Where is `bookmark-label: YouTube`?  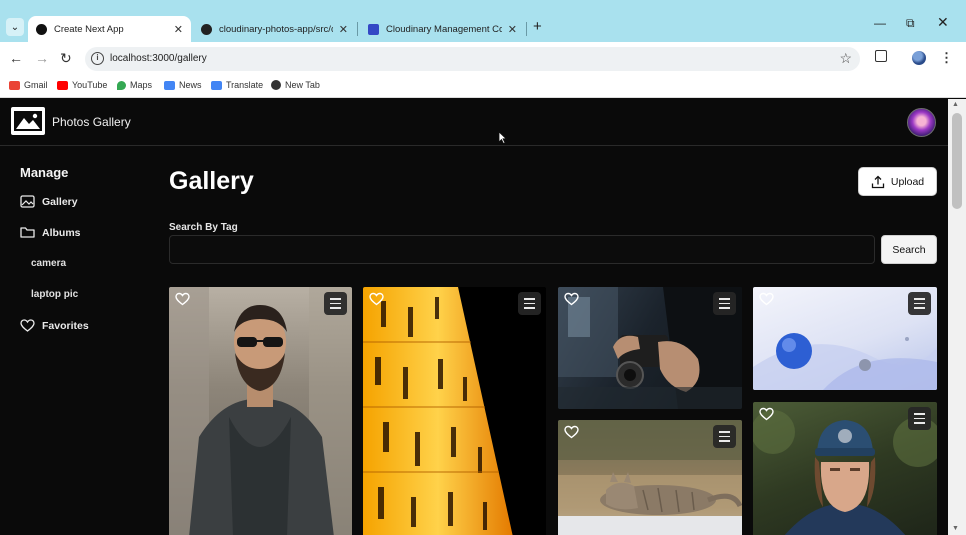 bookmark-label: YouTube is located at coordinates (90, 85).